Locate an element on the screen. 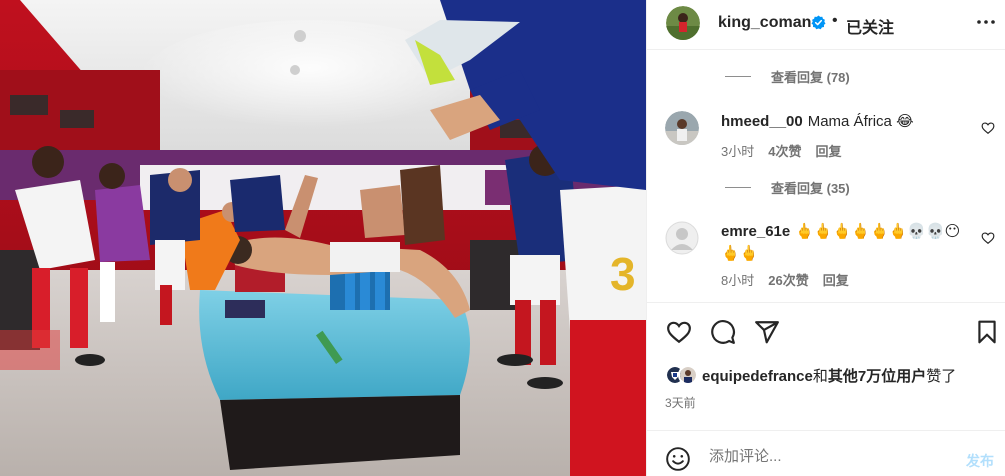 The width and height of the screenshot is (1005, 476). share-icon is located at coordinates (767, 332).